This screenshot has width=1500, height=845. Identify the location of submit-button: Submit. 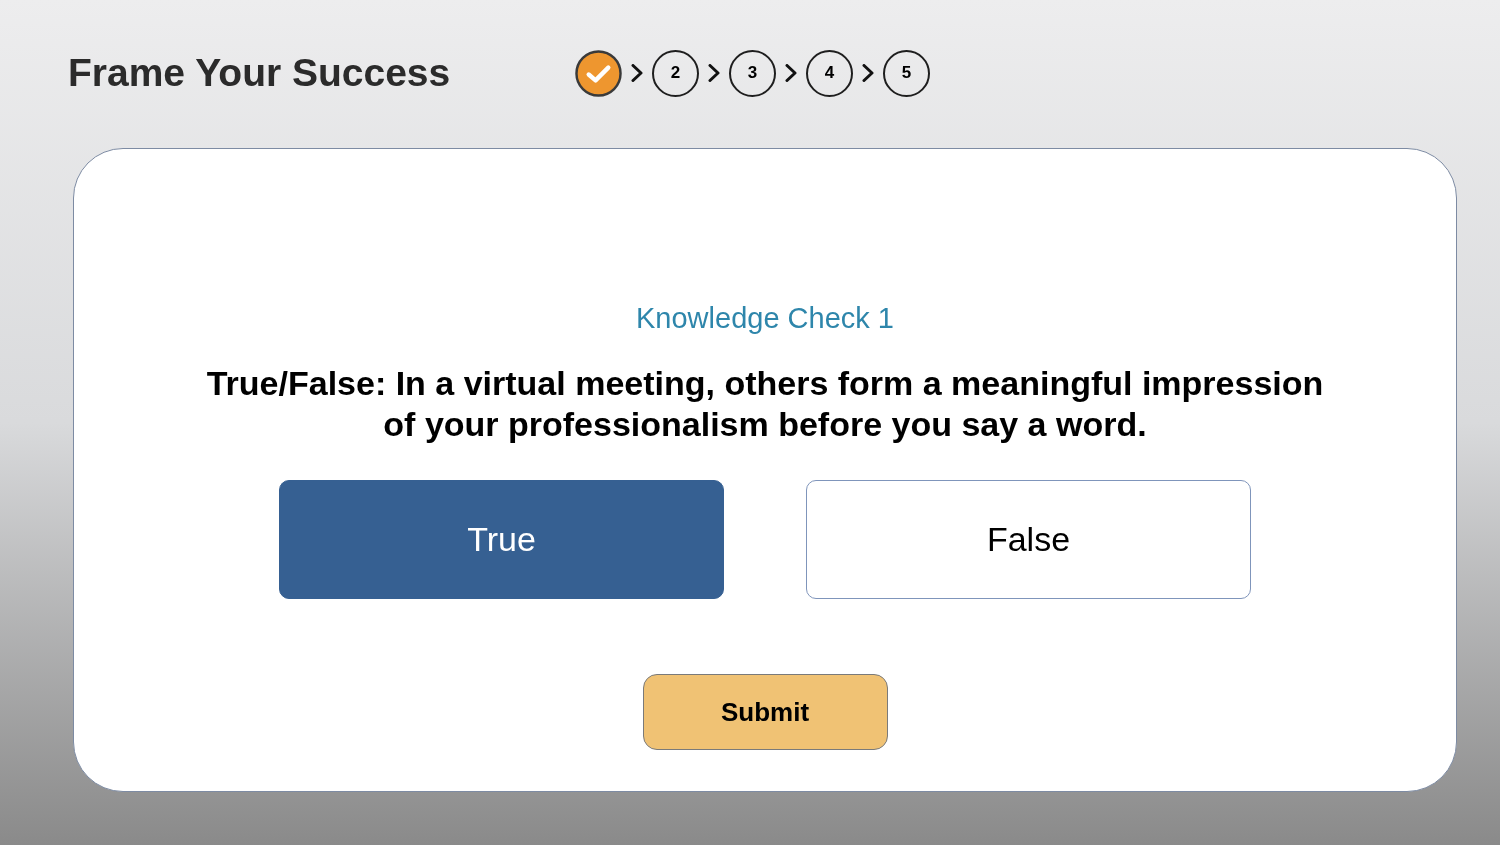
(765, 712).